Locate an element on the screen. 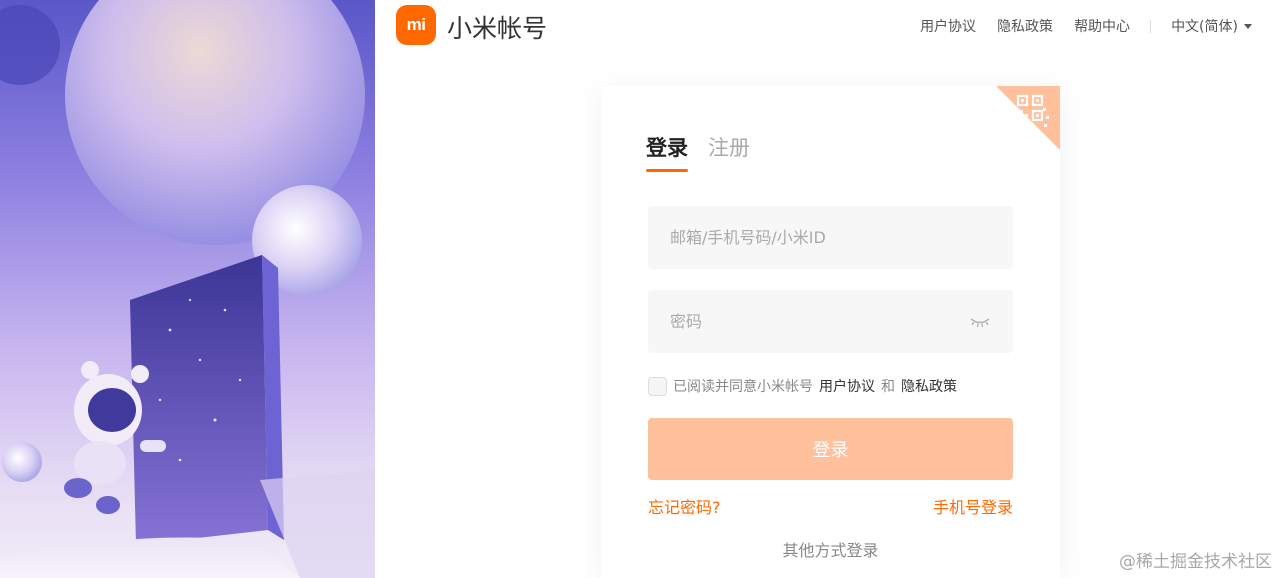 Image resolution: width=1280 pixels, height=578 pixels. auth-tabs: 登录 注册 is located at coordinates (708, 152).